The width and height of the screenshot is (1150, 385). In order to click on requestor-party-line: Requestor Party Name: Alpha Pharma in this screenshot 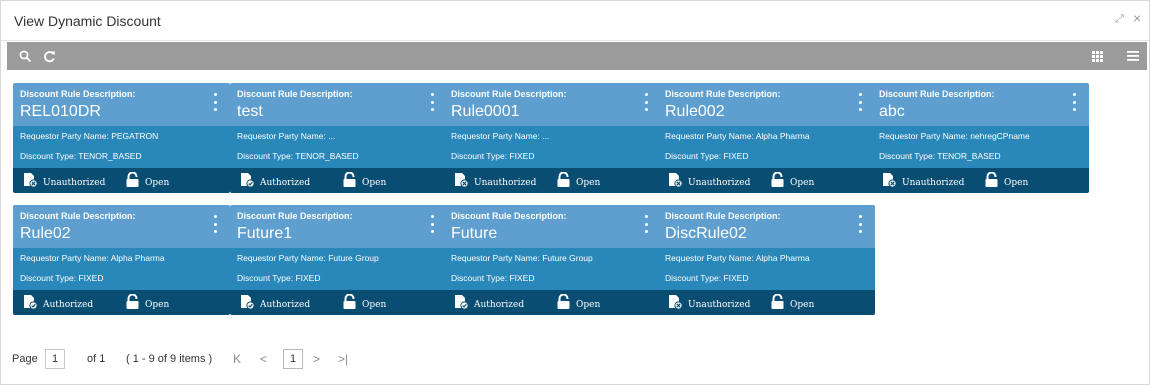, I will do `click(92, 258)`.